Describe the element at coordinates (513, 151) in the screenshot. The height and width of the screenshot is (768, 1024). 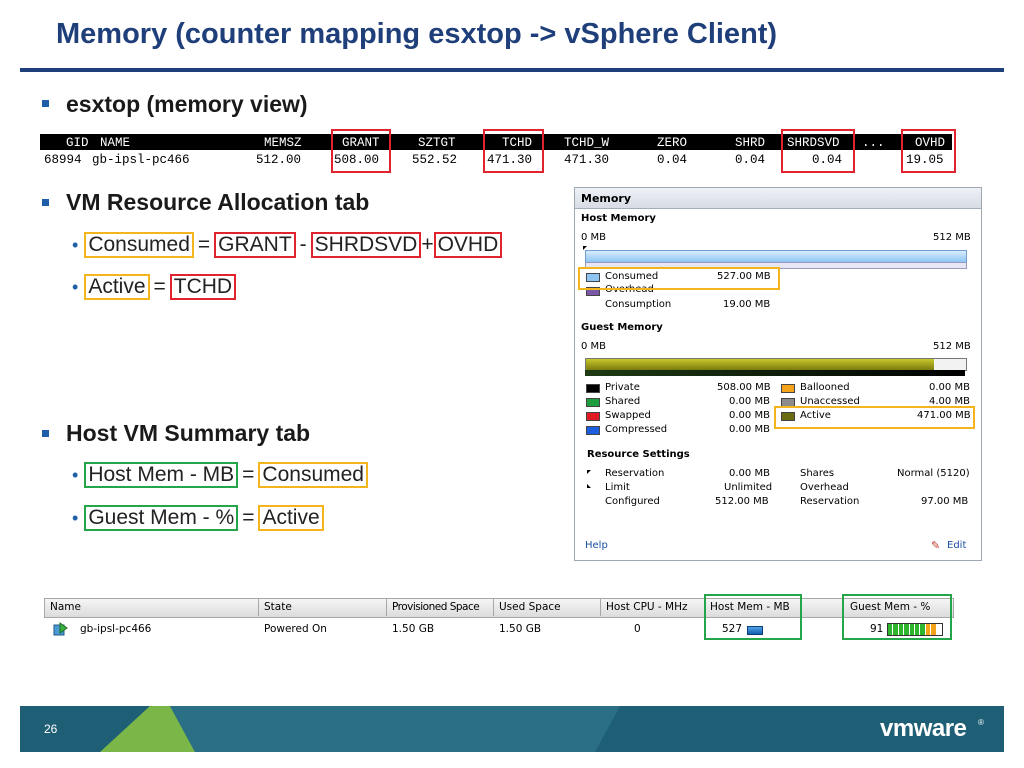
I see `highlight-tchd` at that location.